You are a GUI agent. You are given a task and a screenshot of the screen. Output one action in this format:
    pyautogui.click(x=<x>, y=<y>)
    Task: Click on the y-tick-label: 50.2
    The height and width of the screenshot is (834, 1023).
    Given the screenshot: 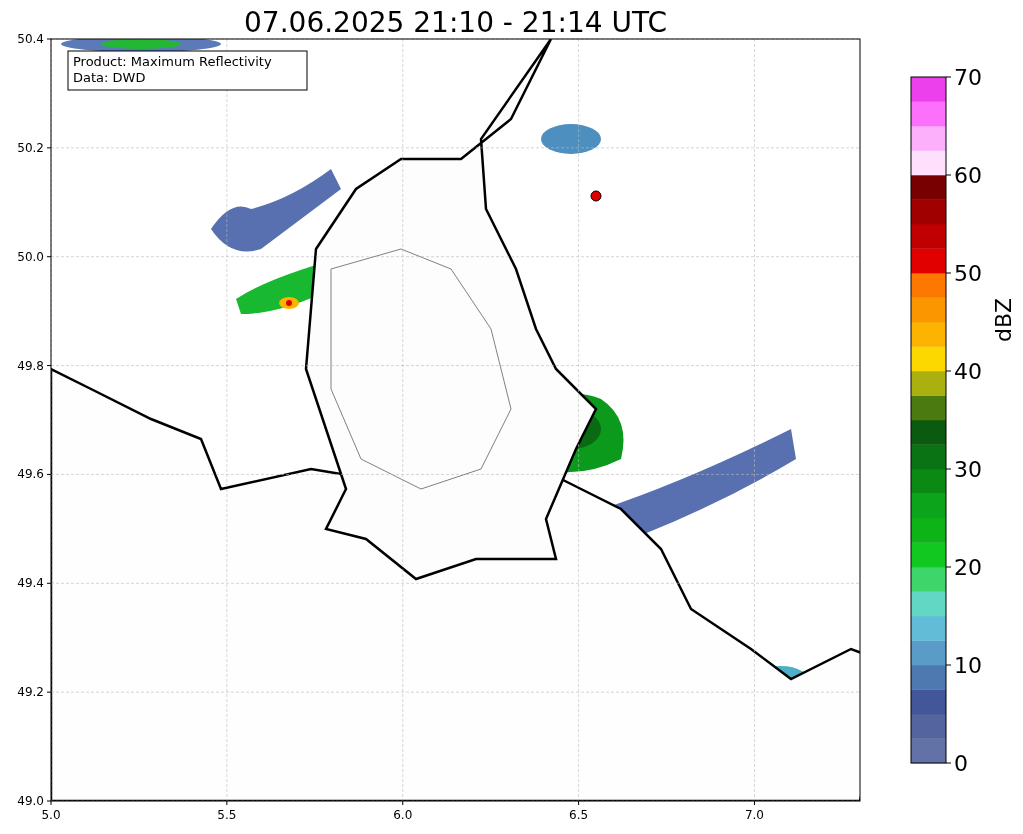 What is the action you would take?
    pyautogui.click(x=30, y=147)
    